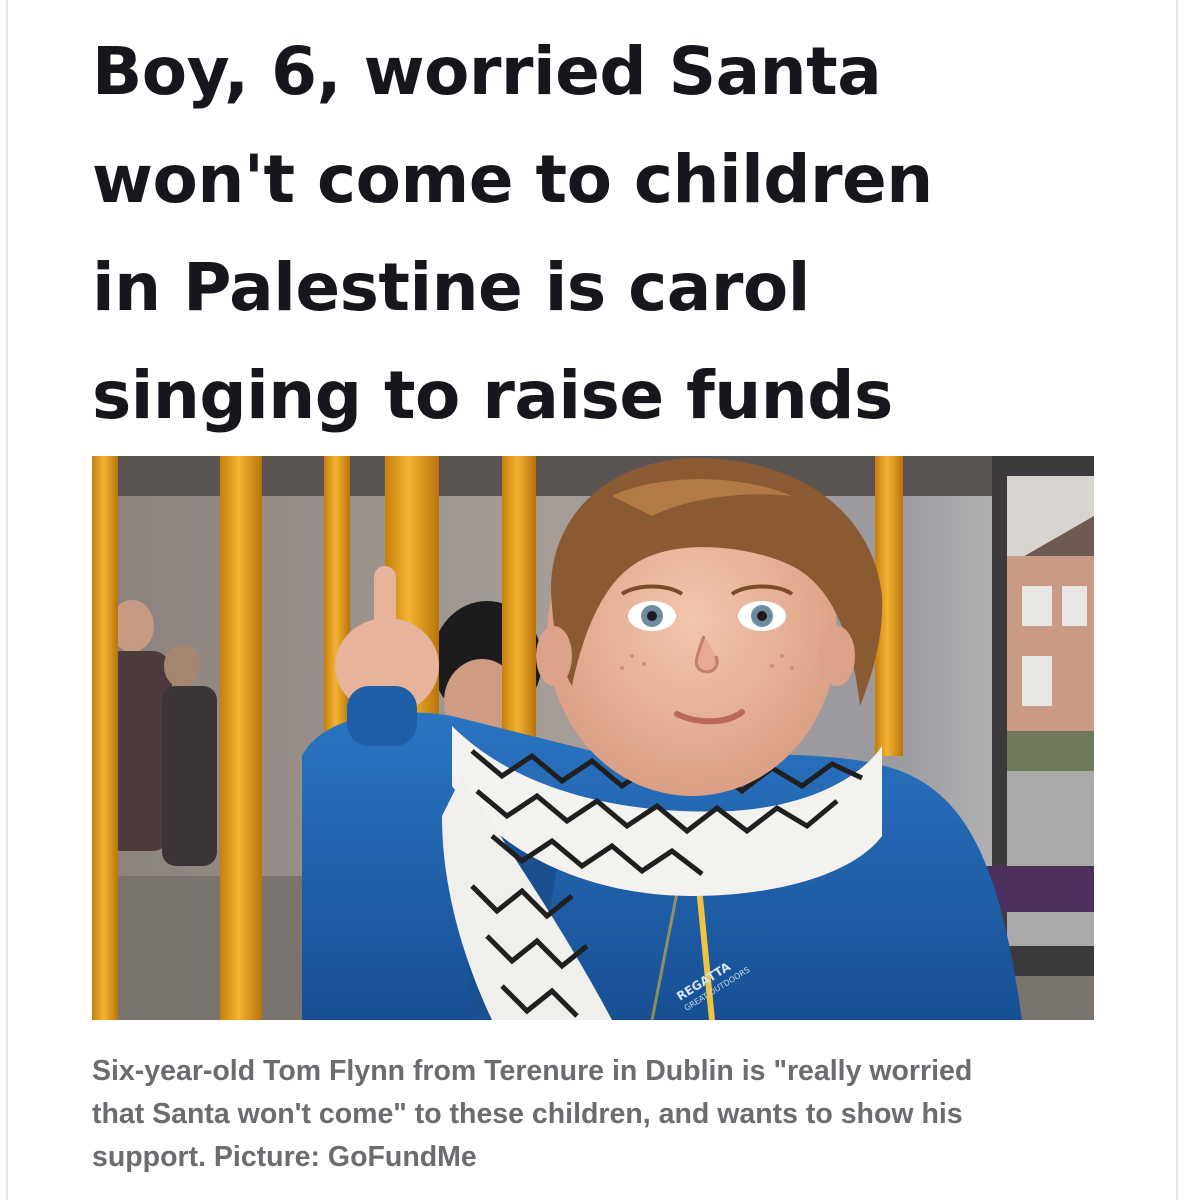 The height and width of the screenshot is (1200, 1184). Describe the element at coordinates (487, 71) in the screenshot. I see `headline-line: Boy, 6, worried Santa` at that location.